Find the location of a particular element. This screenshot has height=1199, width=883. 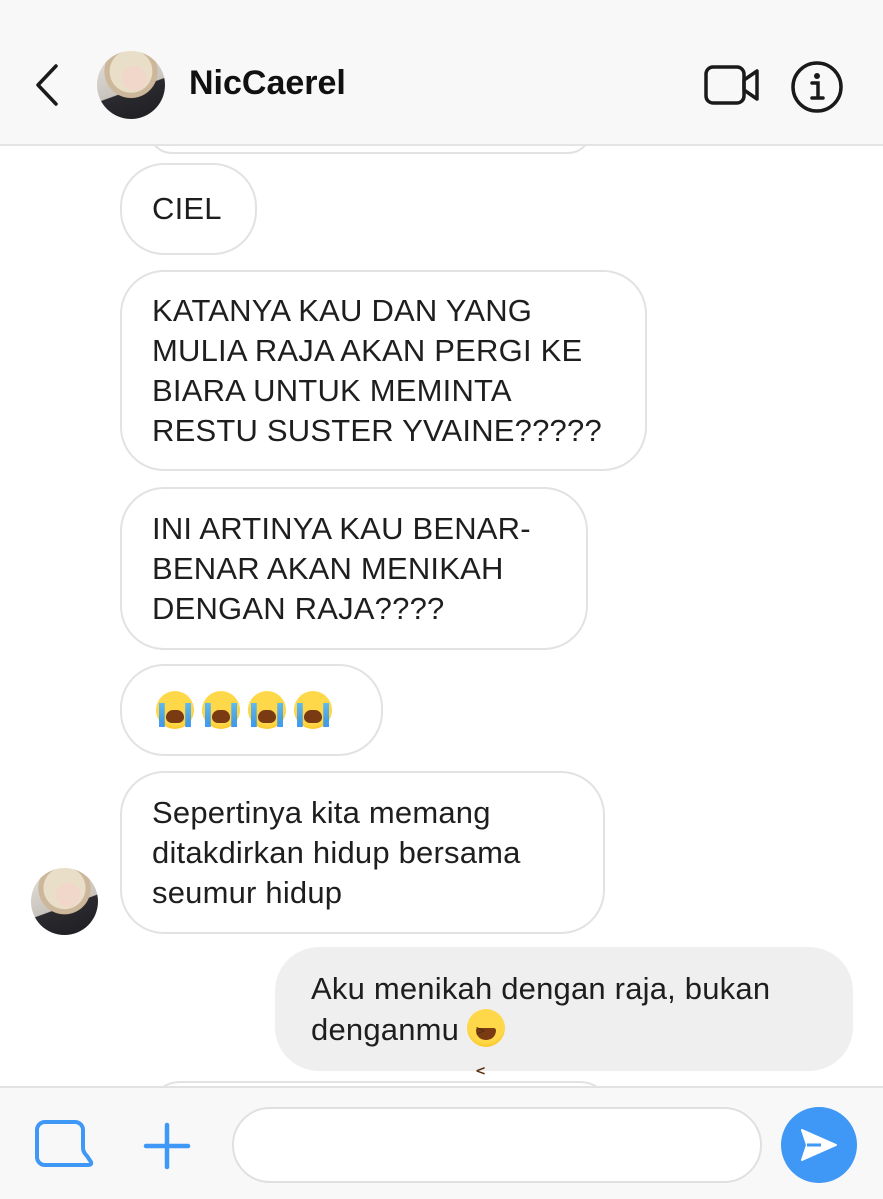

contact-avatar is located at coordinates (131, 85).